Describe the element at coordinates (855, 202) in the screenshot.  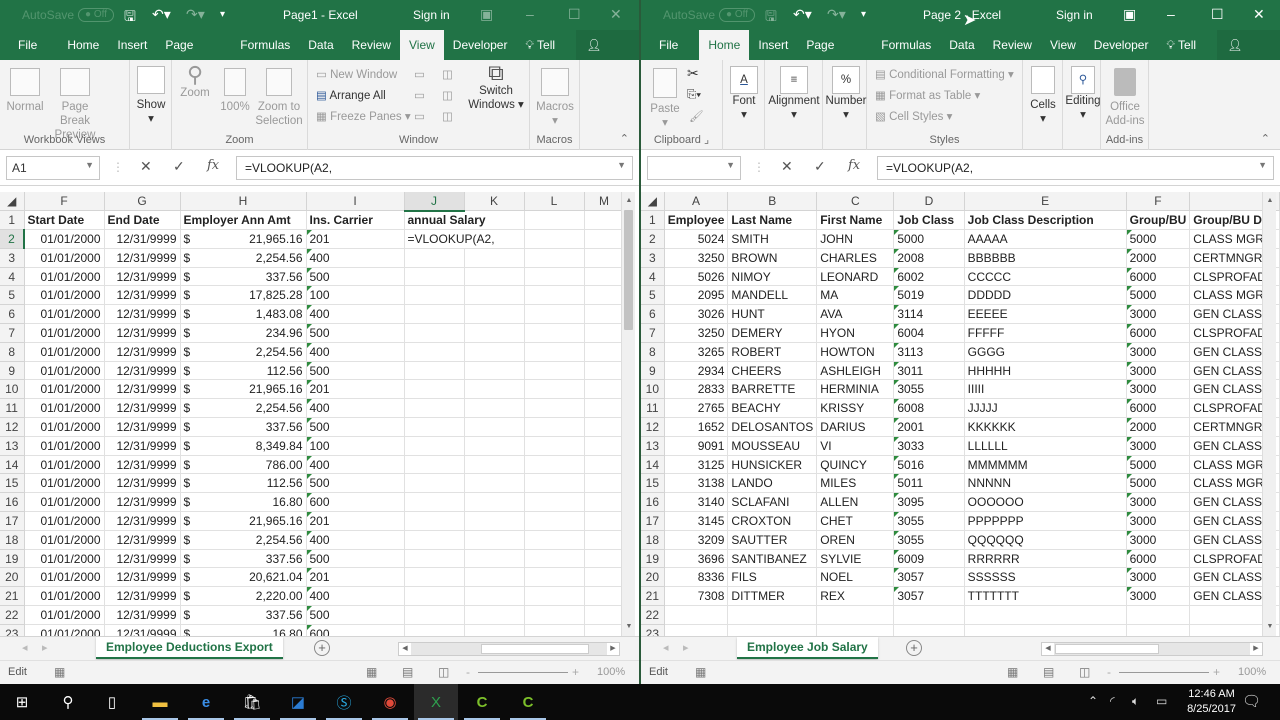
I see `column-header: C` at that location.